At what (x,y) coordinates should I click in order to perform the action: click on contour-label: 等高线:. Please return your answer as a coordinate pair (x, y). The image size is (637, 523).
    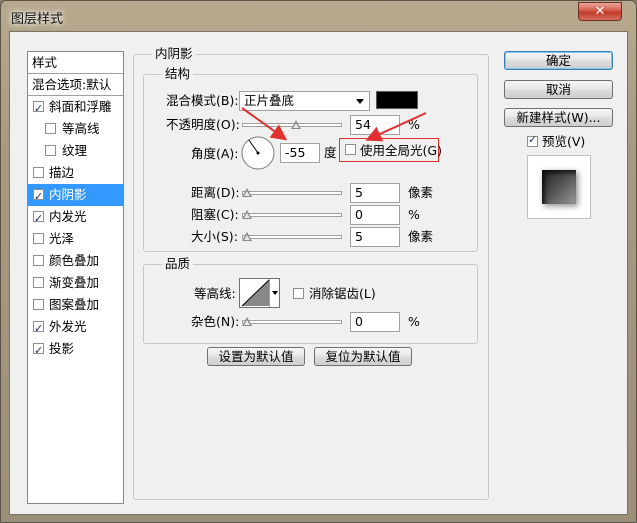
    Looking at the image, I should click on (215, 293).